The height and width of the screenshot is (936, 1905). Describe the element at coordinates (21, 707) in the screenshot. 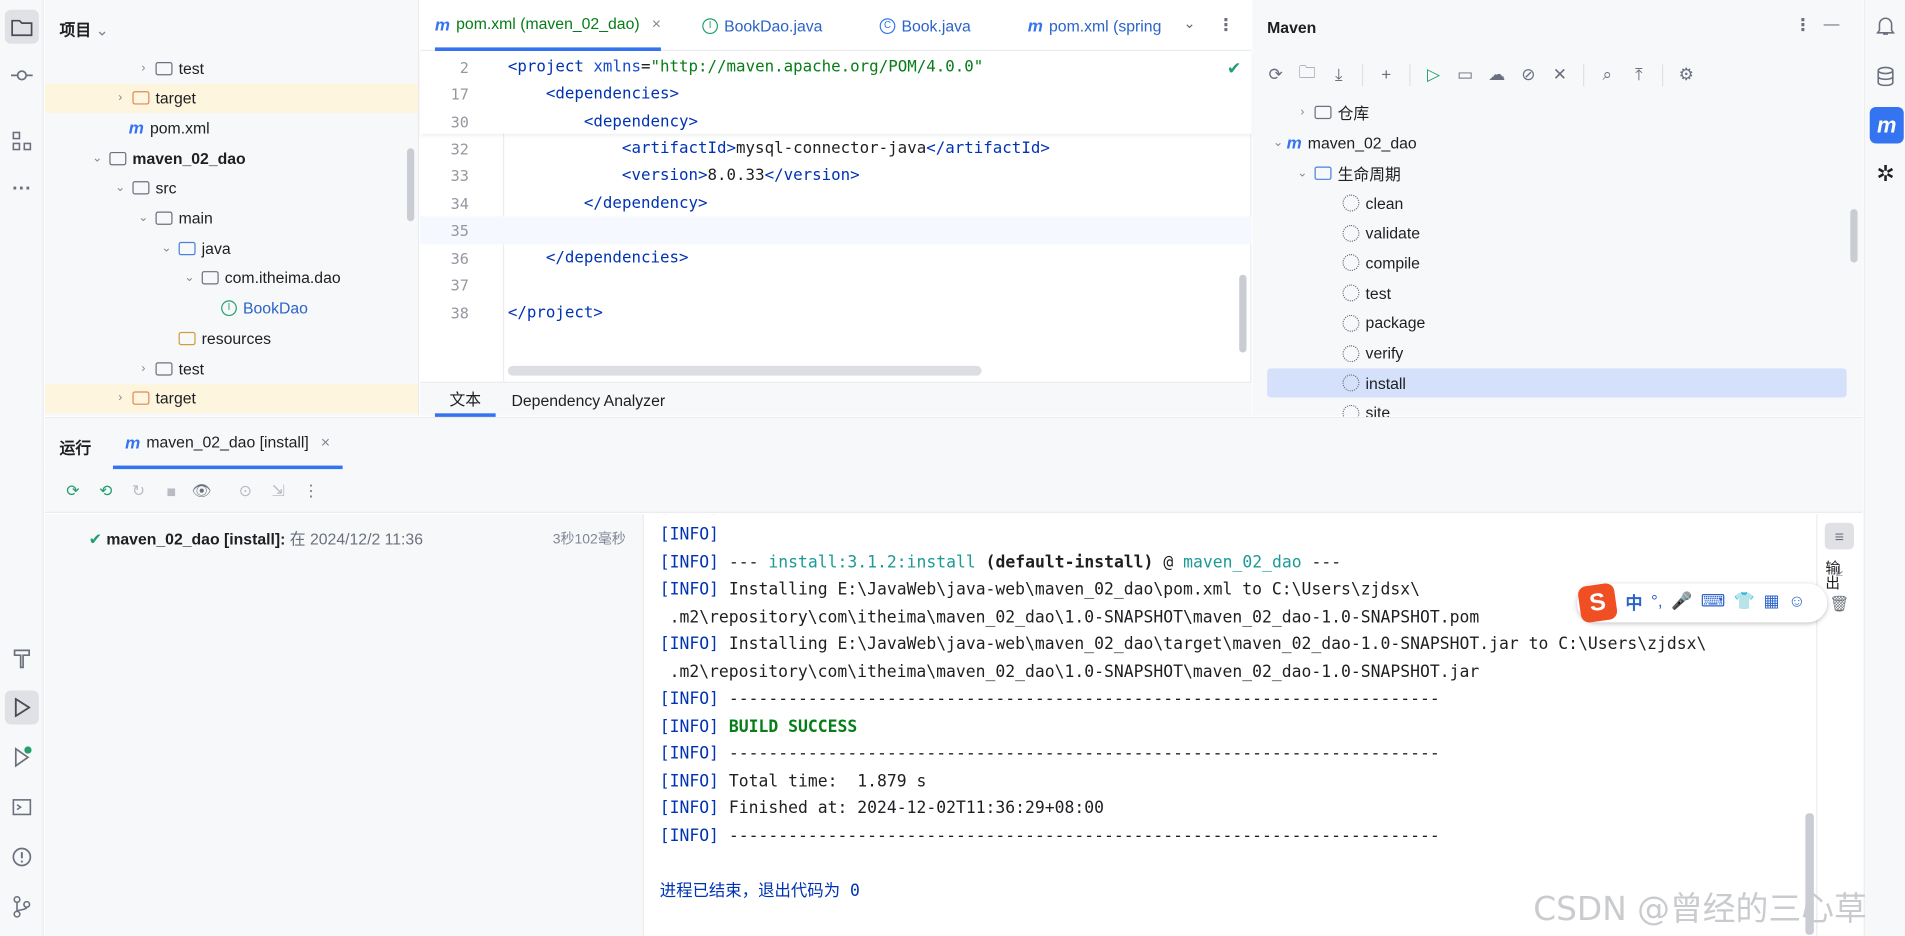

I see `run-icon` at that location.